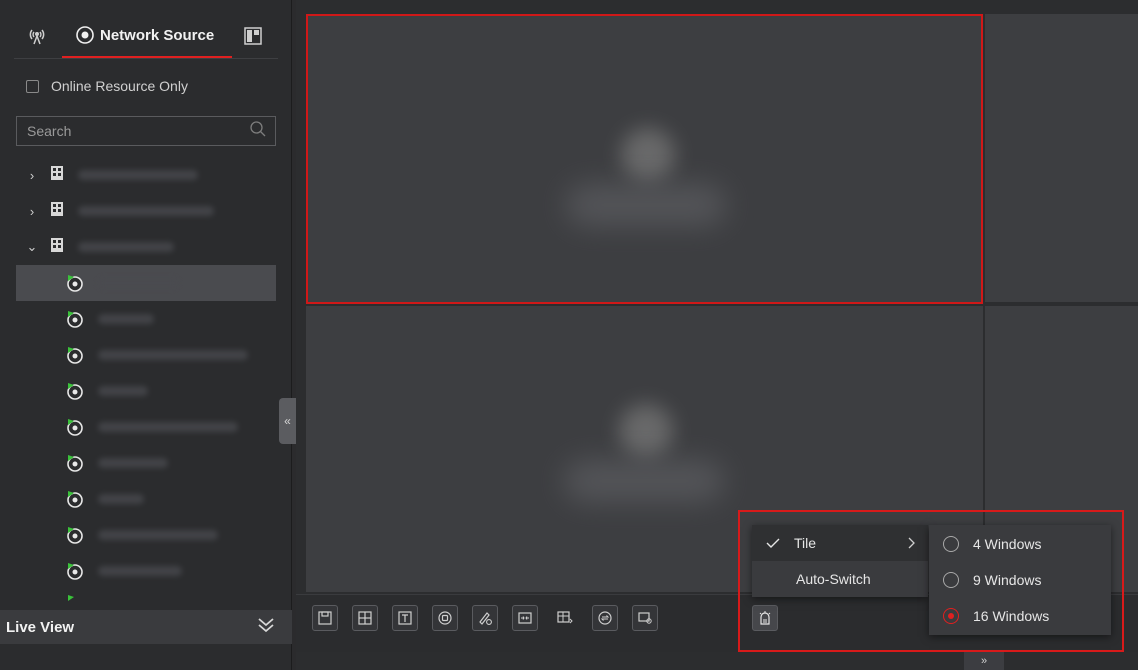 This screenshot has width=1138, height=670. I want to click on online-resource-filter: Online Resource Only, so click(107, 86).